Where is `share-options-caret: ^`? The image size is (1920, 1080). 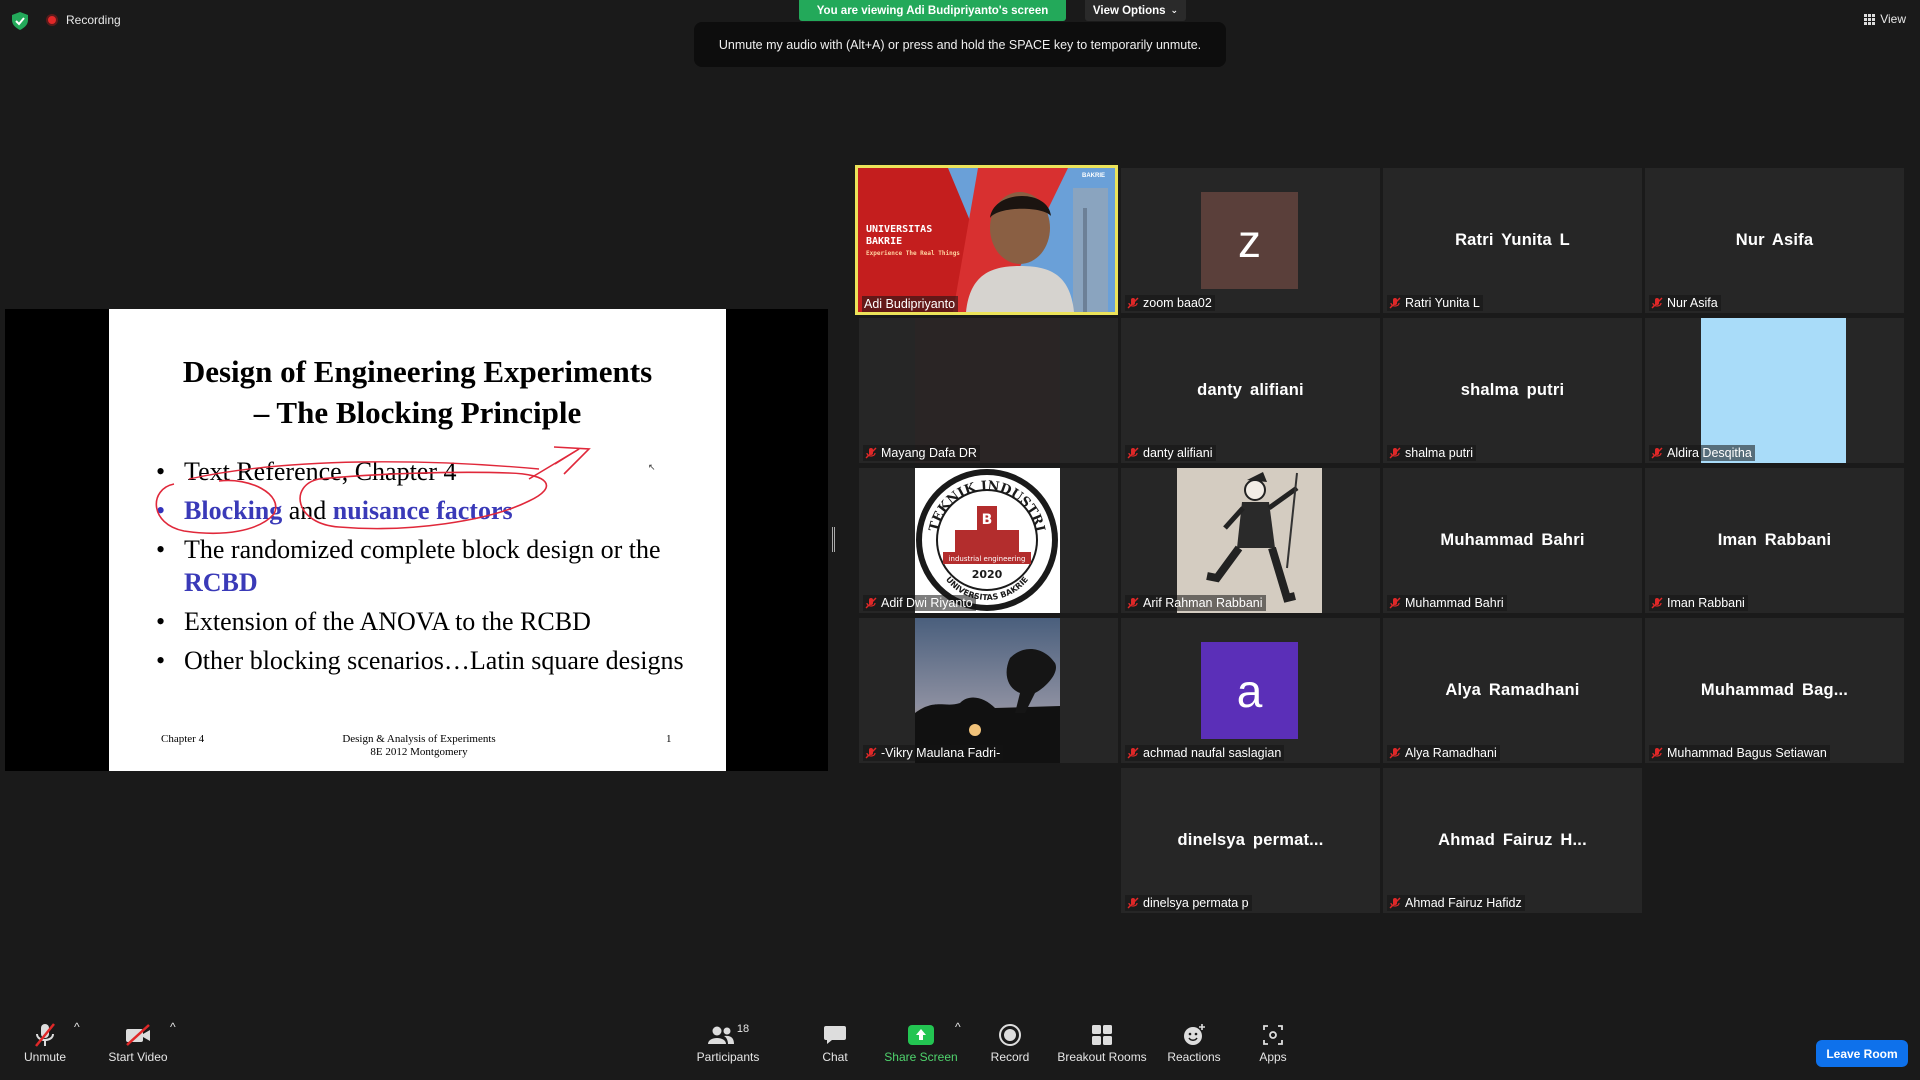 share-options-caret: ^ is located at coordinates (958, 1027).